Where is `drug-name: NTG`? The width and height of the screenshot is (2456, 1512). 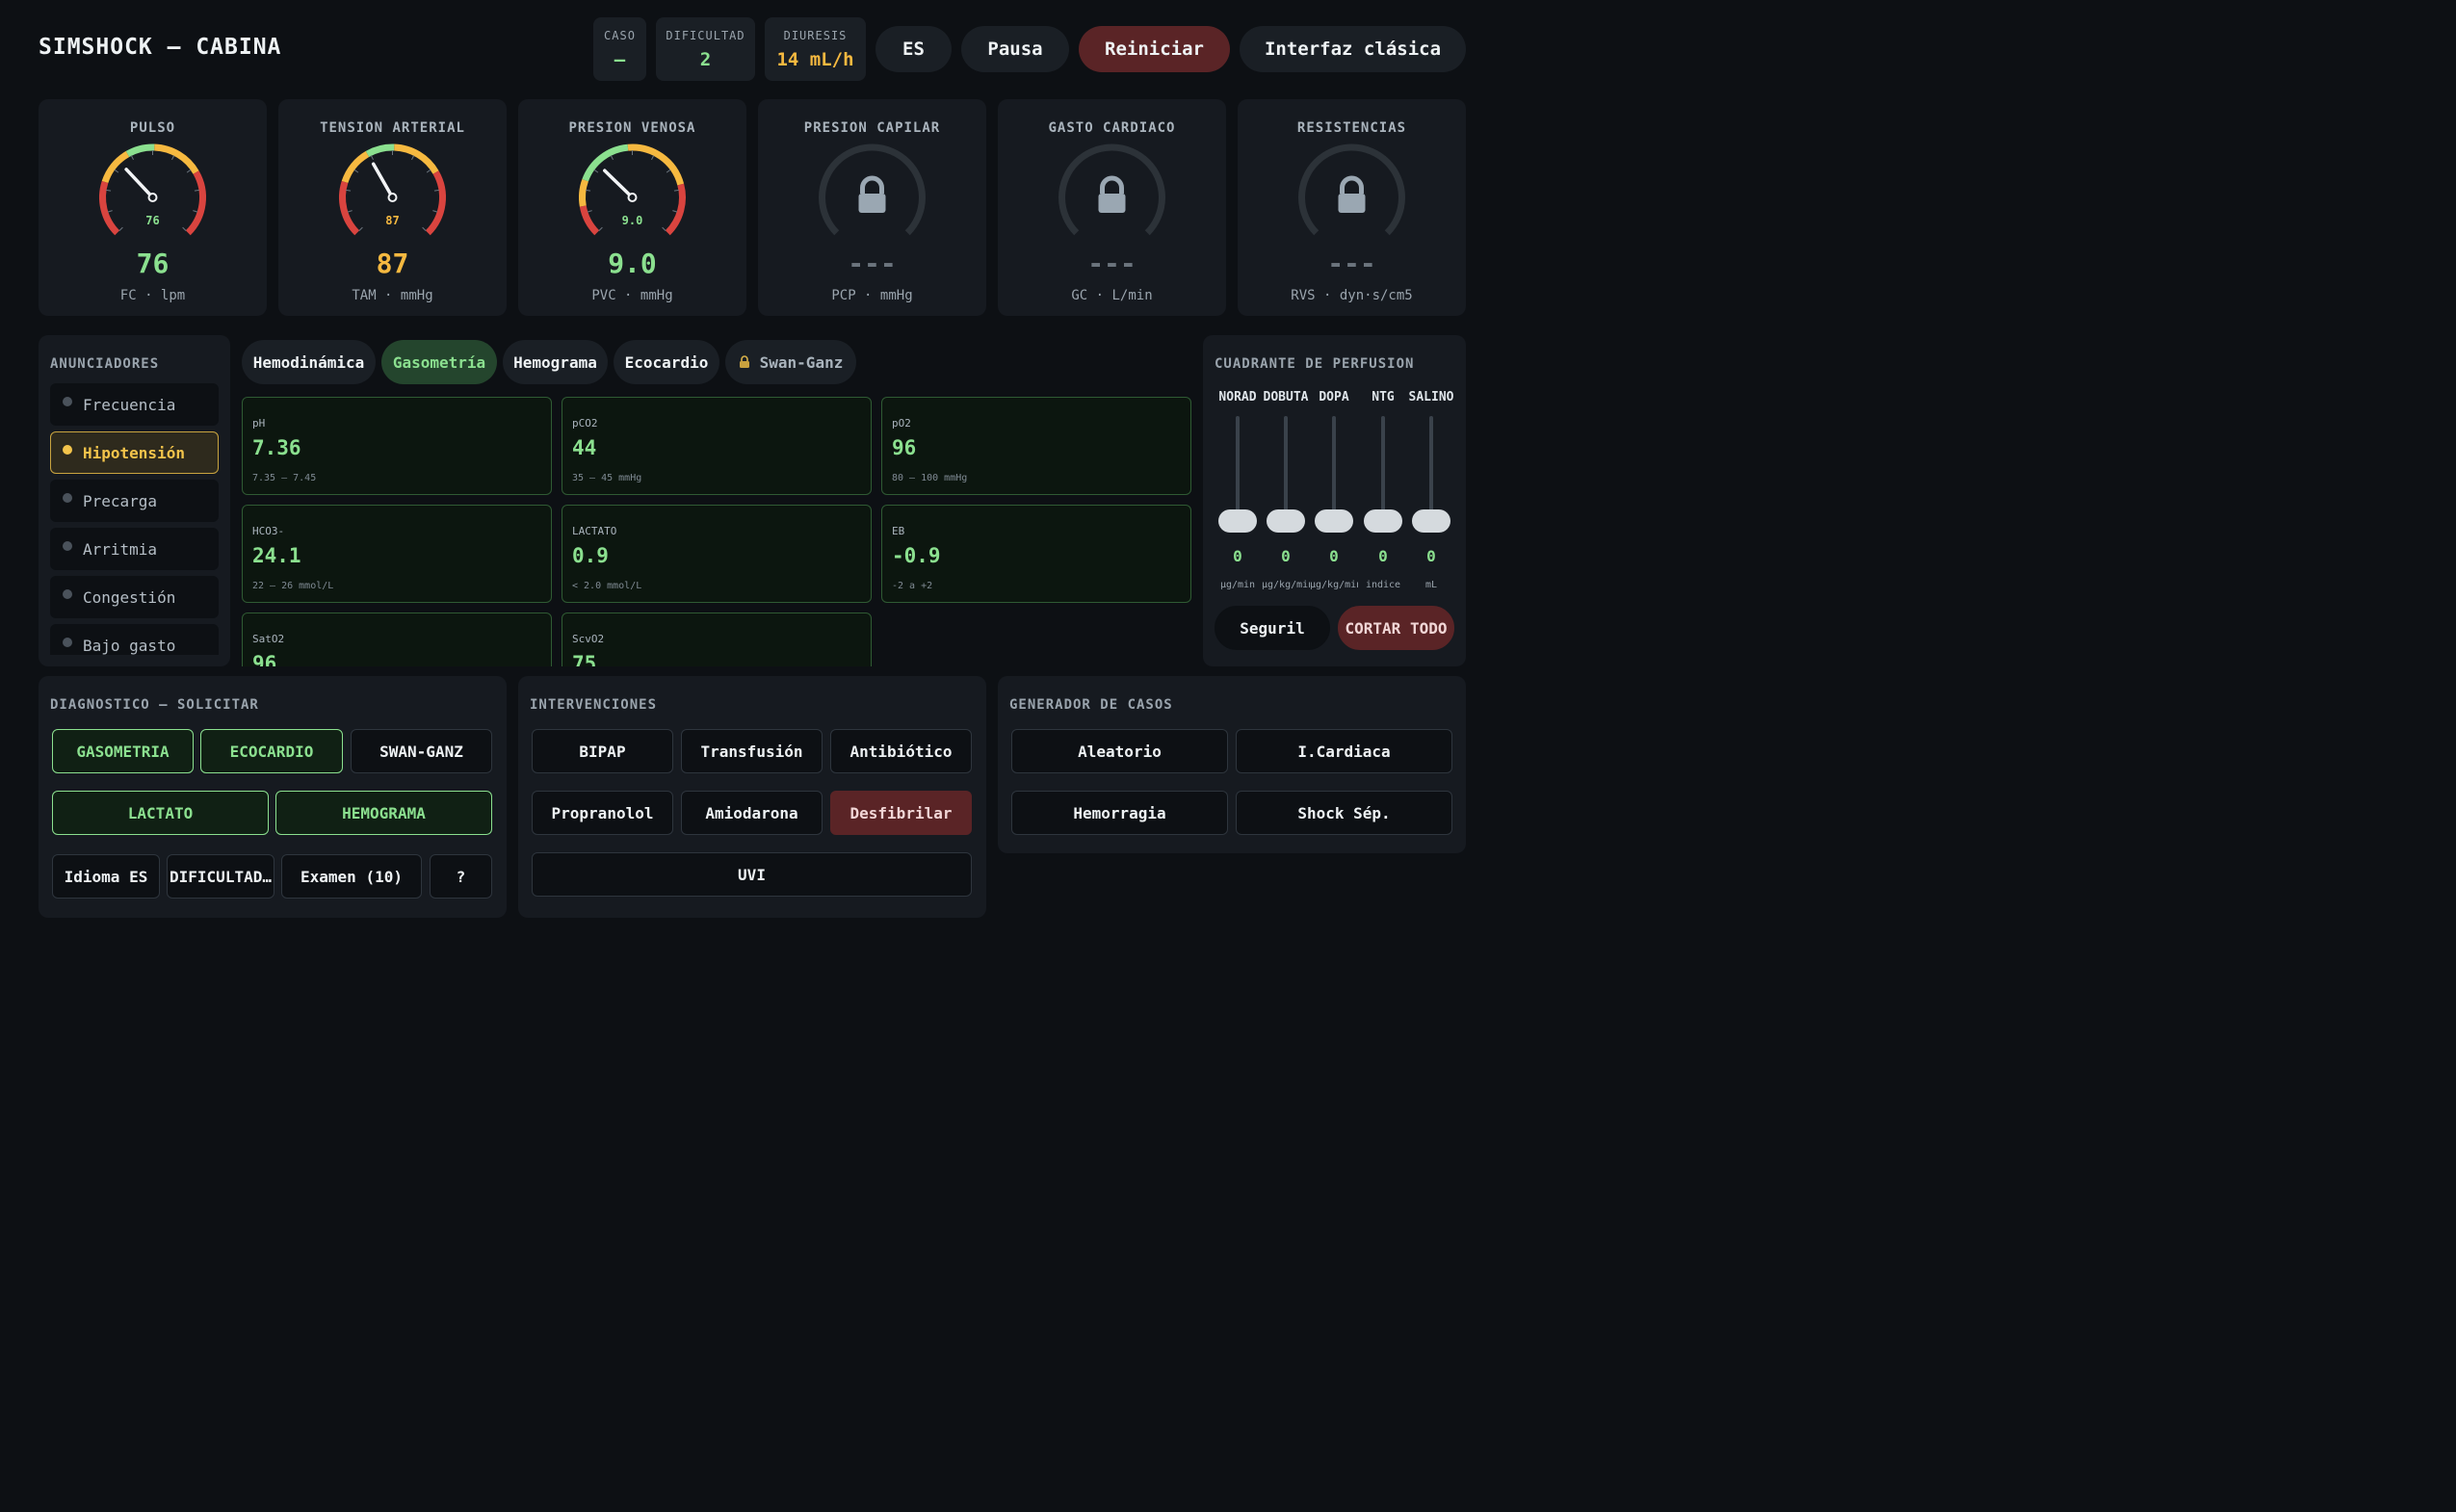 drug-name: NTG is located at coordinates (1383, 397).